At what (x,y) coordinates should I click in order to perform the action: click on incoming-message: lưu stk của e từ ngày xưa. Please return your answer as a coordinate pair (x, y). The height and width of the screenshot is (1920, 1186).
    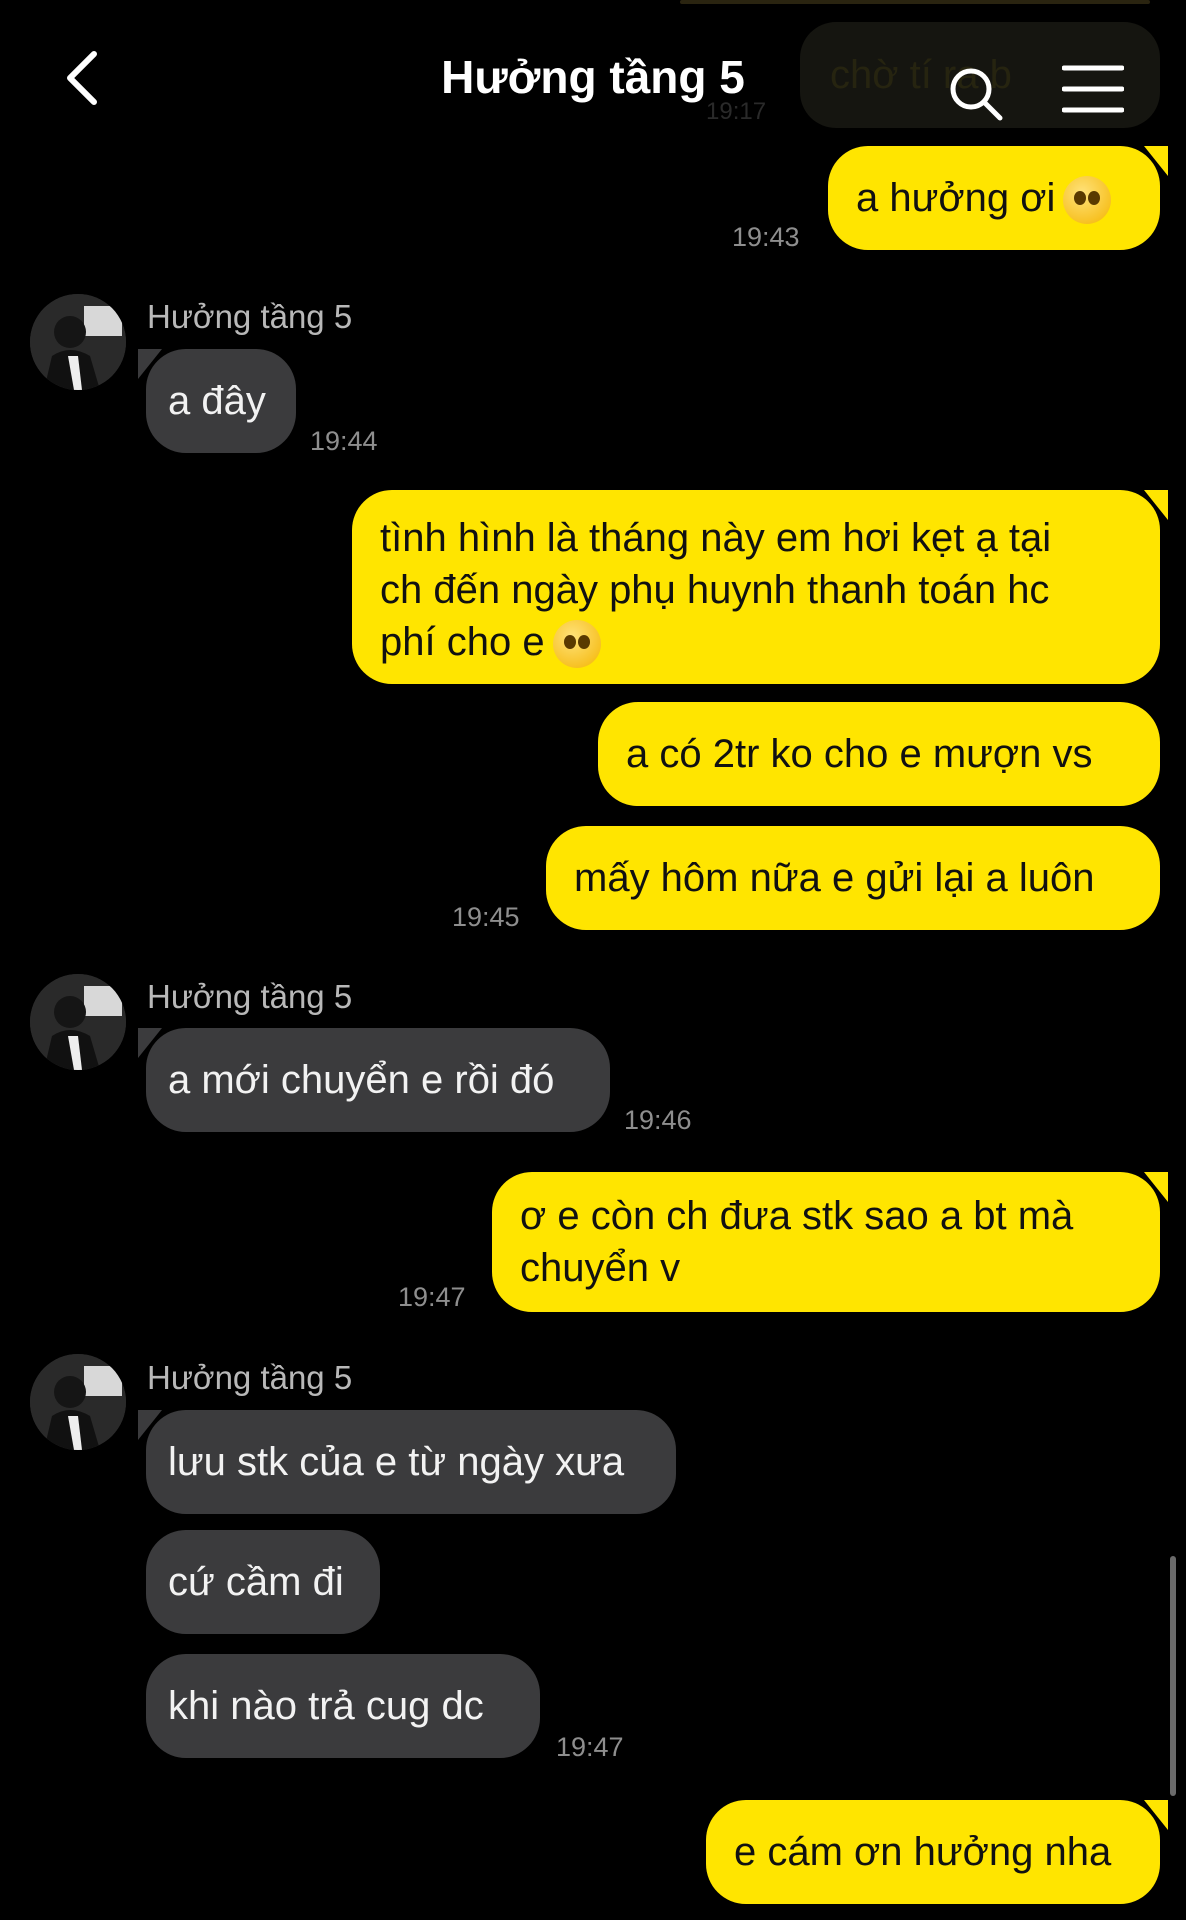
    Looking at the image, I should click on (407, 1462).